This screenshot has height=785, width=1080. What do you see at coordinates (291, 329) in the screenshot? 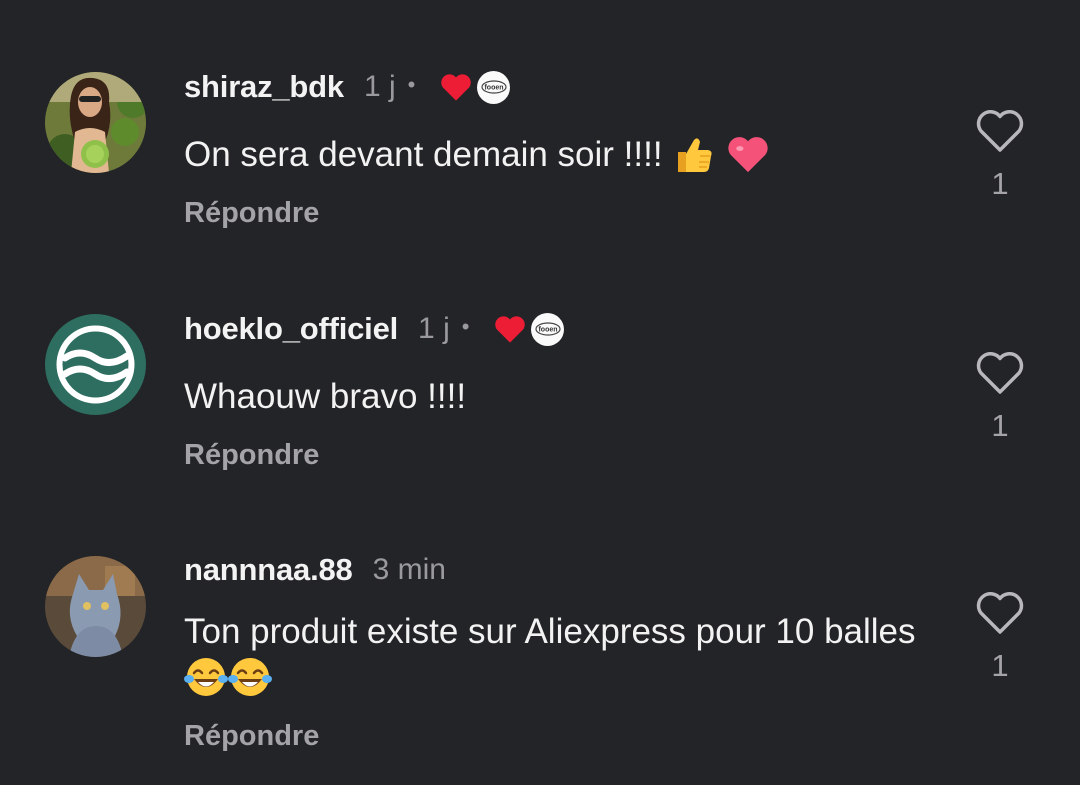
I see `username: hoeklo_officiel` at bounding box center [291, 329].